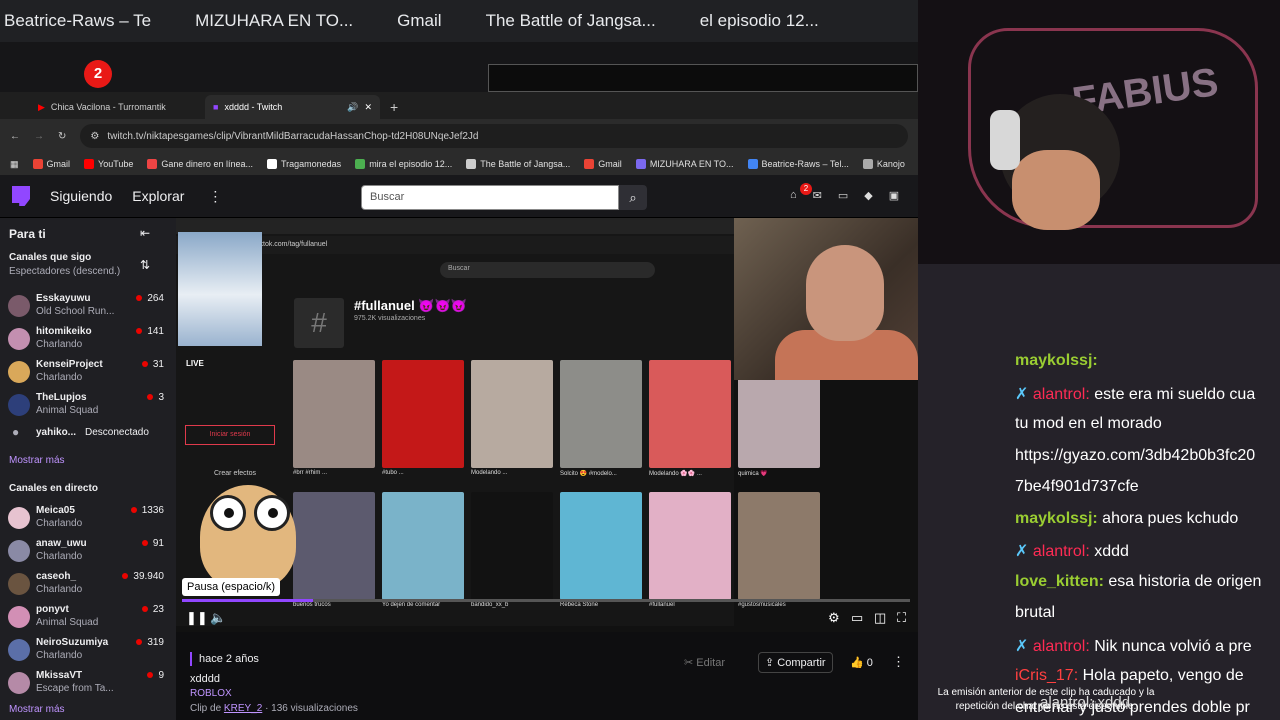  Describe the element at coordinates (394, 109) in the screenshot. I see `new-tab-button: +` at that location.